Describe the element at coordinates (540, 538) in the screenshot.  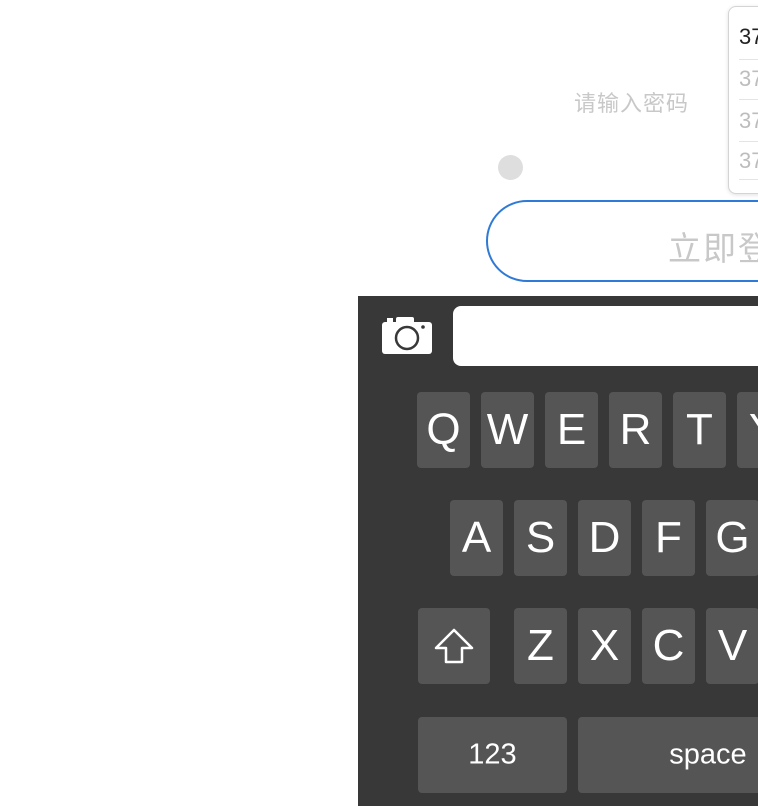
I see `key-s: S` at that location.